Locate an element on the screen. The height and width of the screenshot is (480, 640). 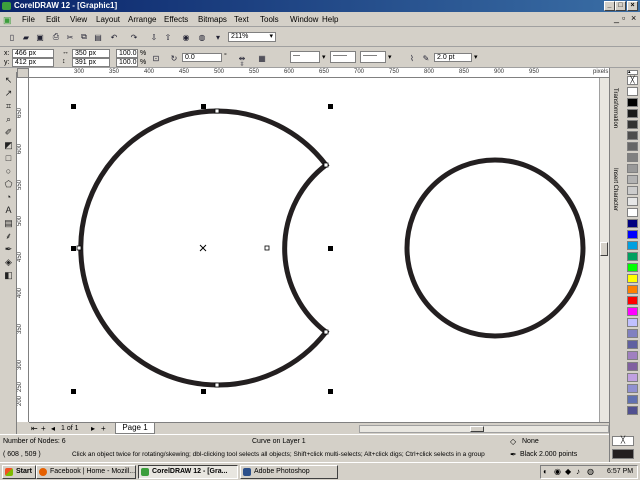
menu-window: Window is located at coordinates (304, 19).